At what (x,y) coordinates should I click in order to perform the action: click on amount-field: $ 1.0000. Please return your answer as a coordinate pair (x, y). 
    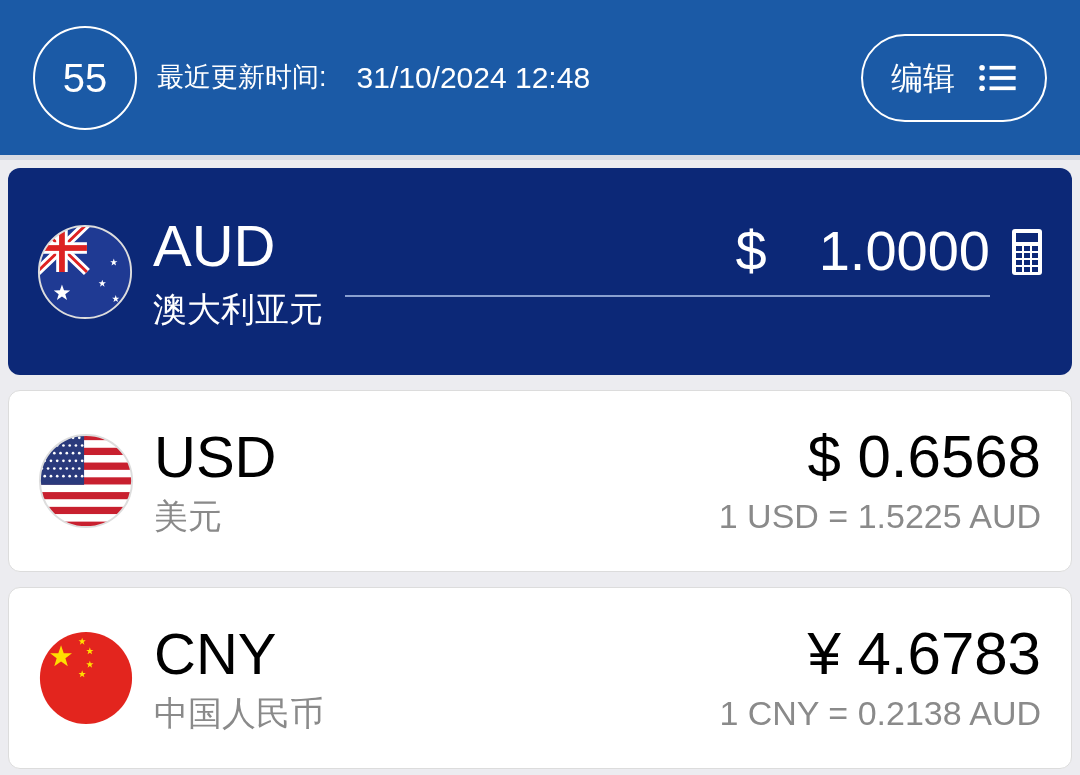
    Looking at the image, I should click on (667, 251).